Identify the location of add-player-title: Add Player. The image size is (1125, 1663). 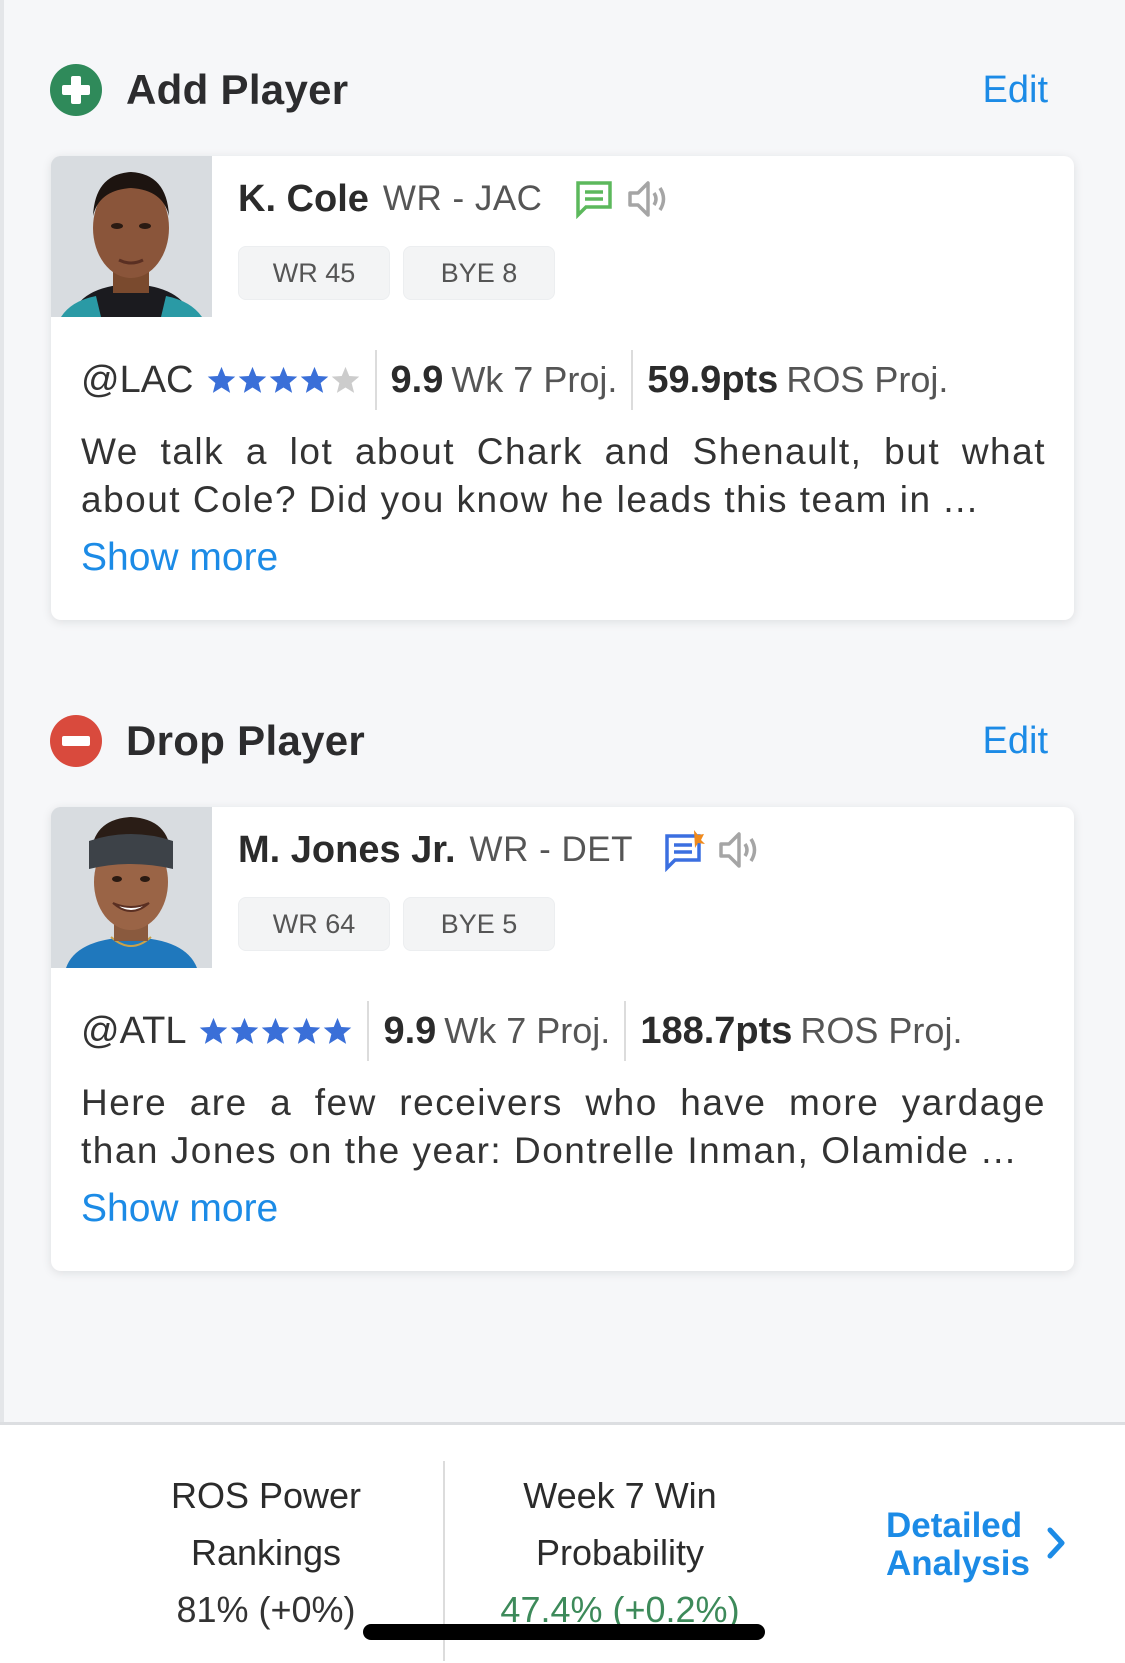
(237, 89).